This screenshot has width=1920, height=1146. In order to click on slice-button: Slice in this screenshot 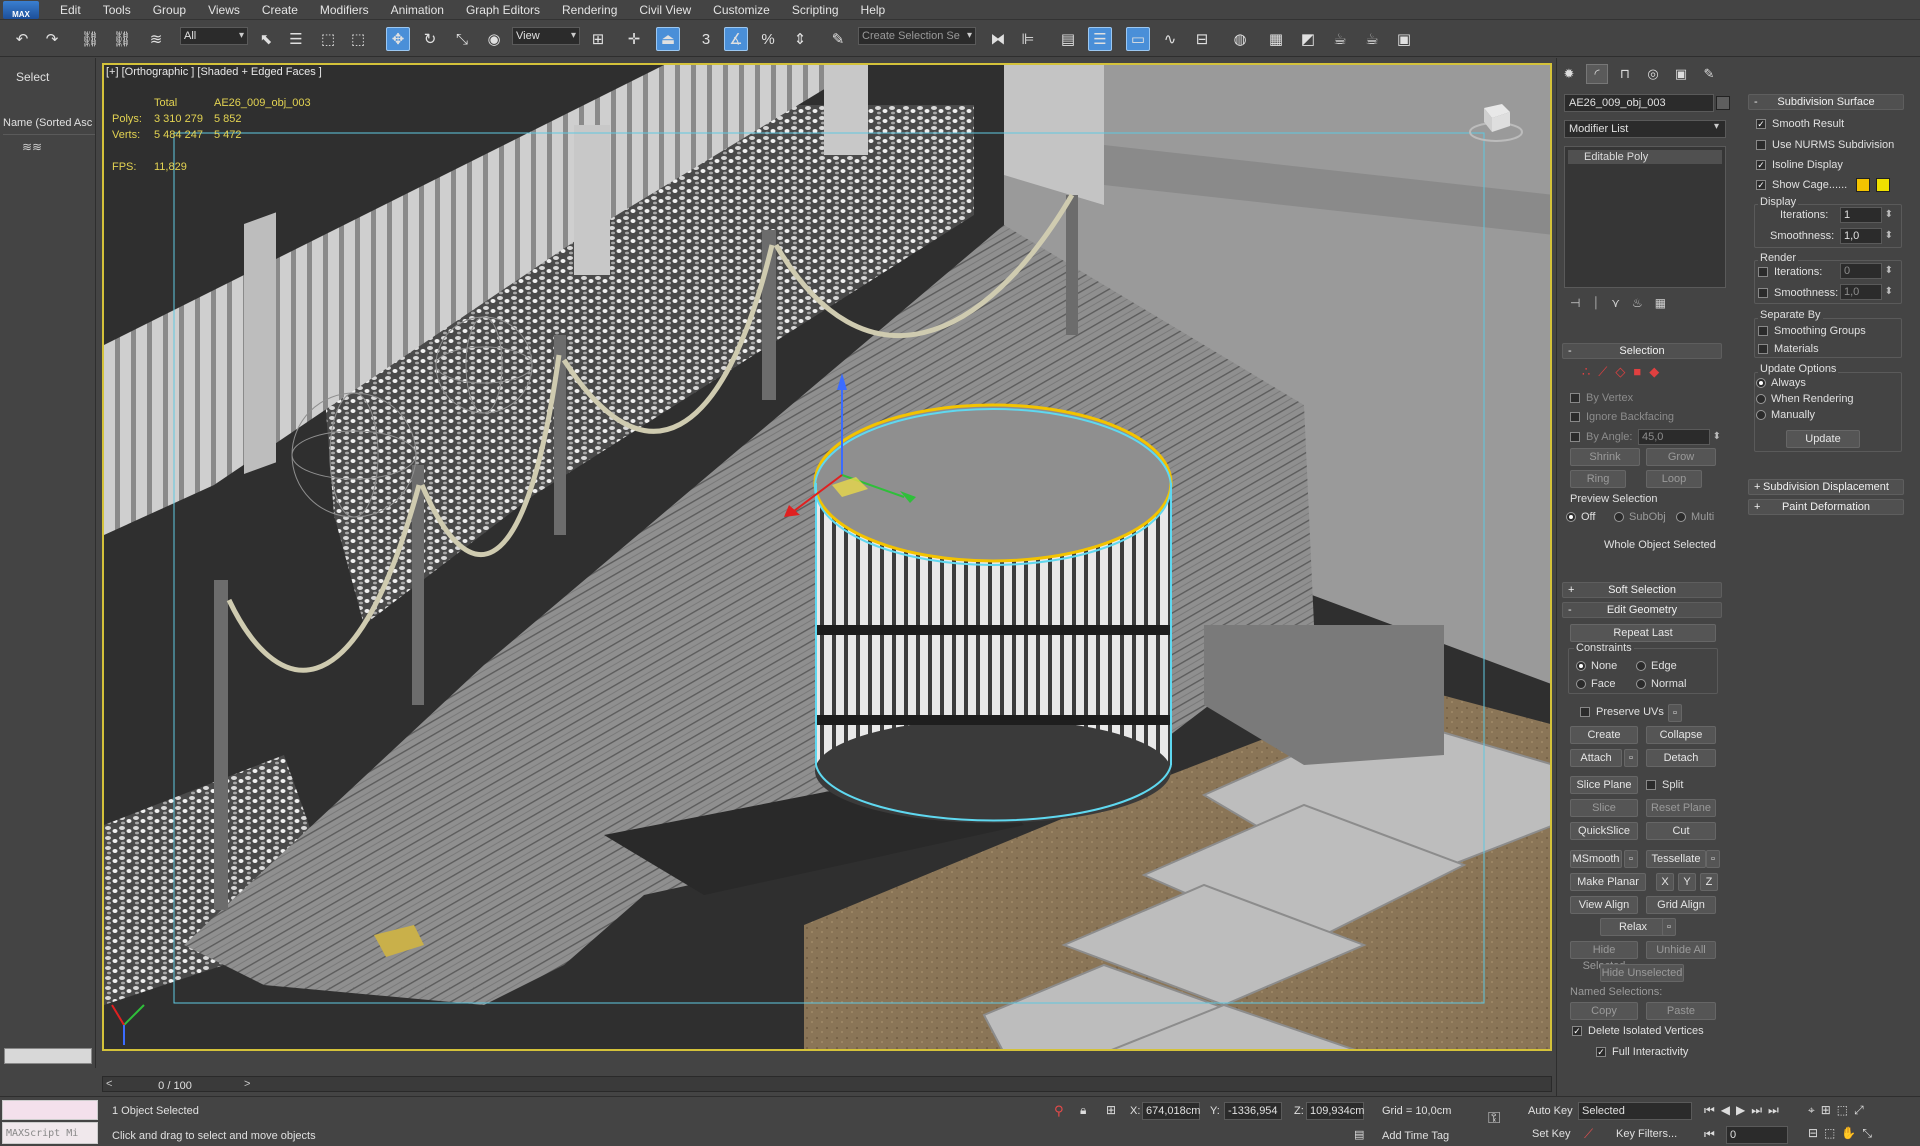, I will do `click(1604, 808)`.